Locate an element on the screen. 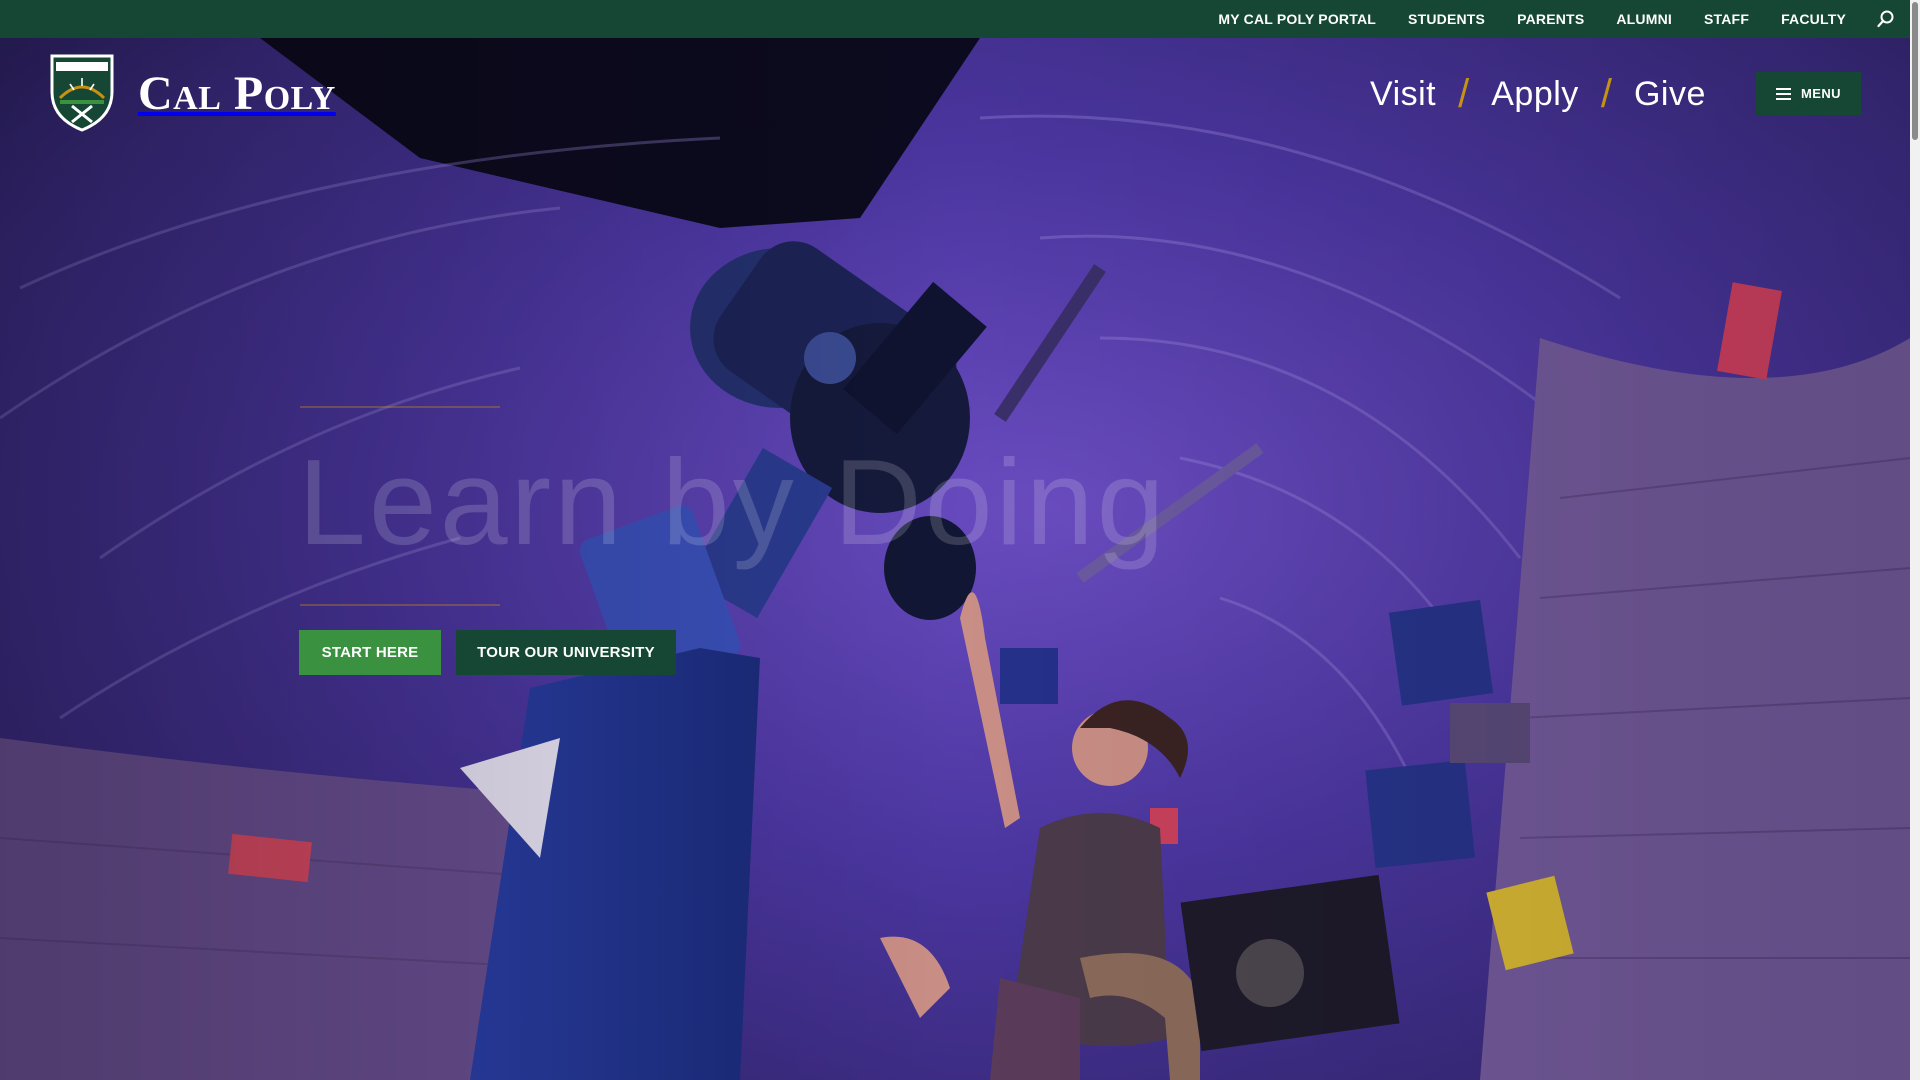  search-button is located at coordinates (1886, 19).